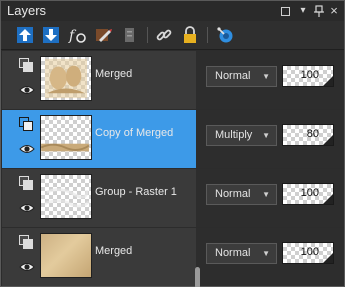 The image size is (345, 287). What do you see at coordinates (334, 11) in the screenshot?
I see `close-icon: ×` at bounding box center [334, 11].